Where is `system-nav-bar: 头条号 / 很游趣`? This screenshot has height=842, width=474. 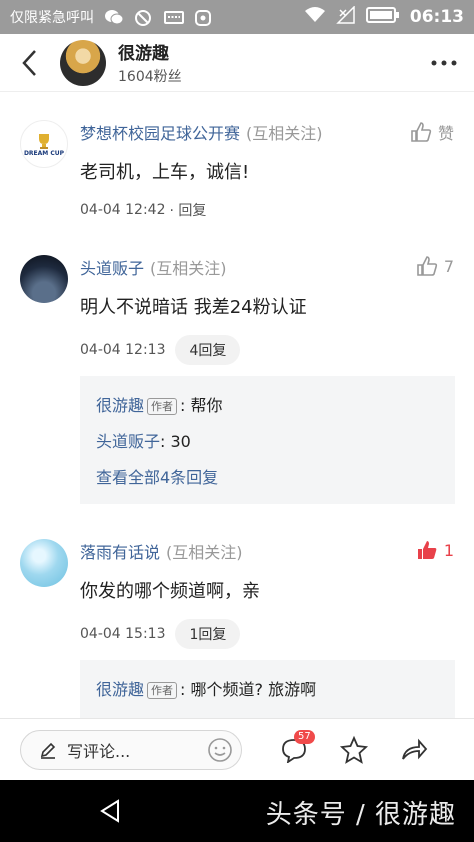 system-nav-bar: 头条号 / 很游趣 is located at coordinates (237, 811).